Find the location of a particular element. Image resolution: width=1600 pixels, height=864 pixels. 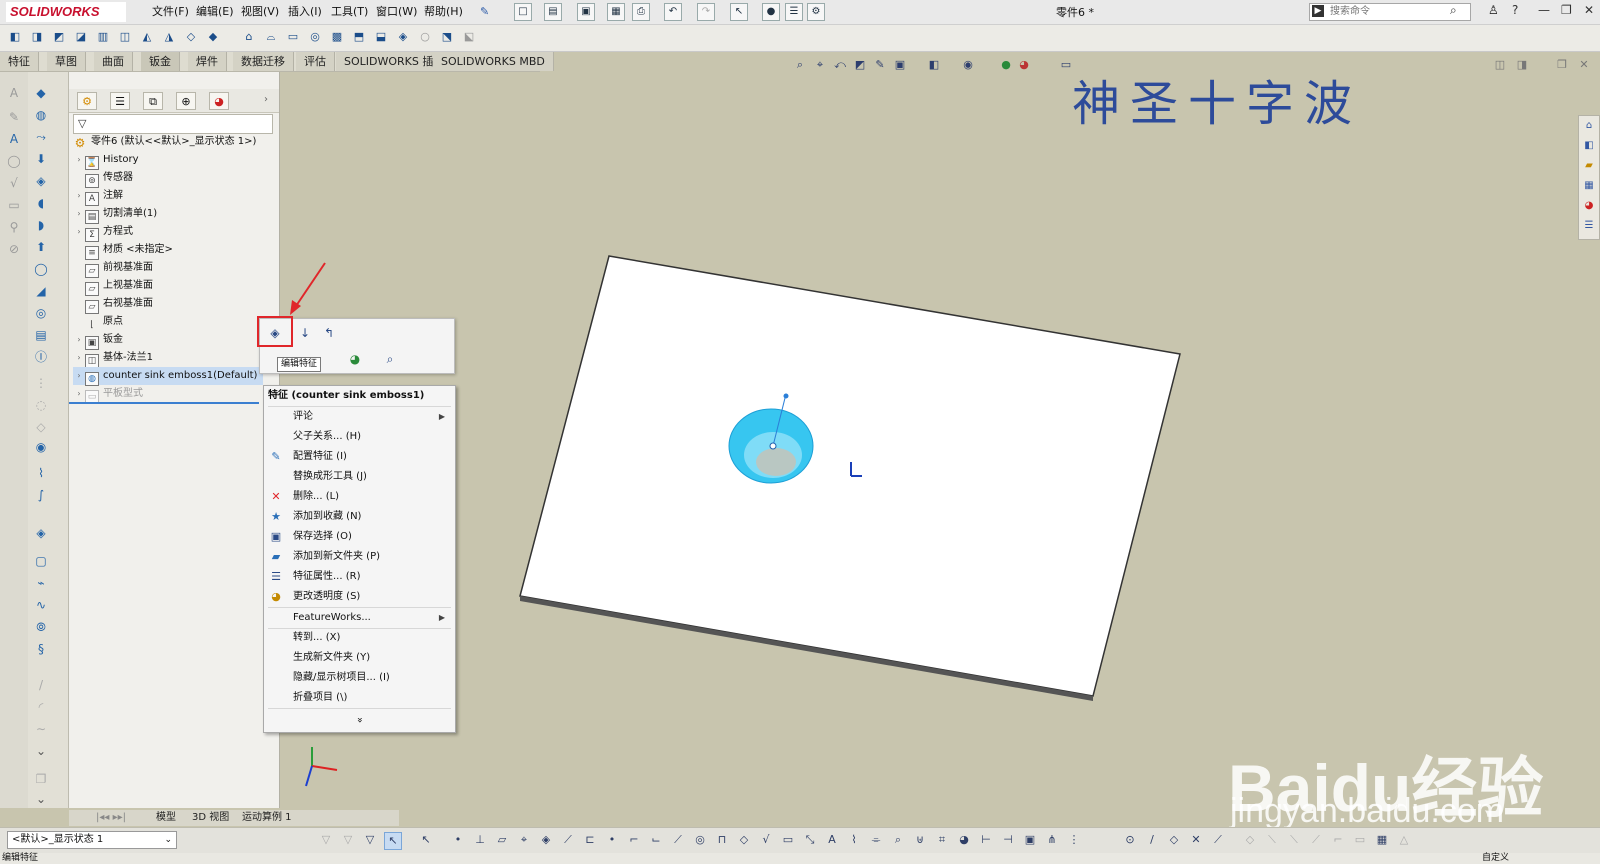

sketch-extra-6-icon: ▭ is located at coordinates (1360, 840).